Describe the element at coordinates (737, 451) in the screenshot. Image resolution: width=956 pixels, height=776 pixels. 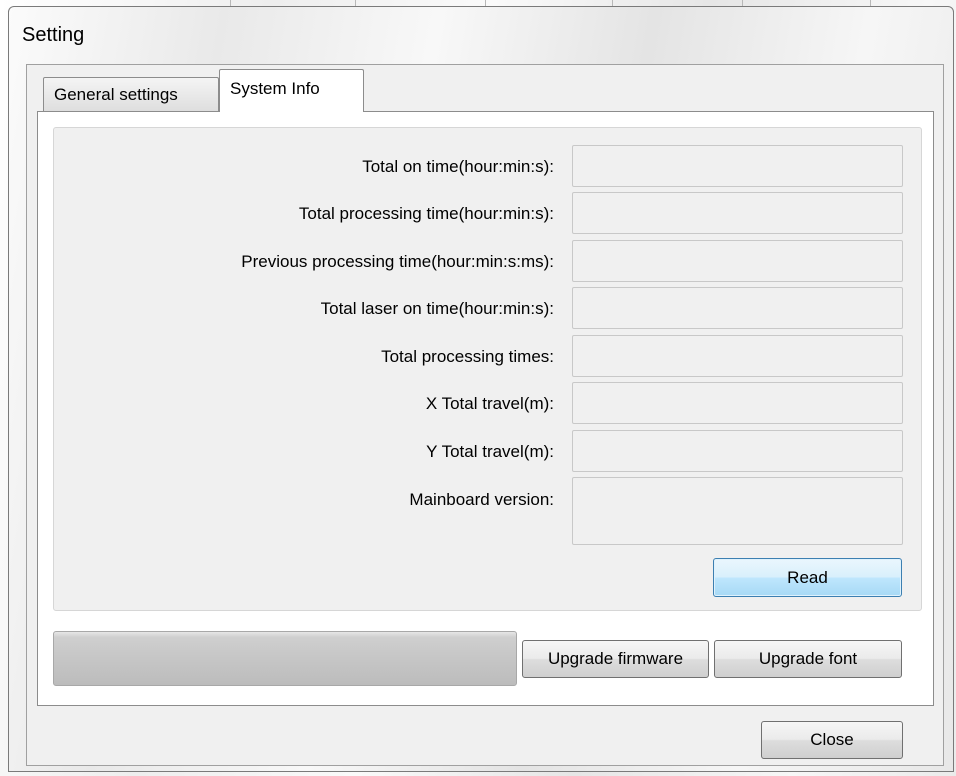
I see `y-total-travel-field` at that location.